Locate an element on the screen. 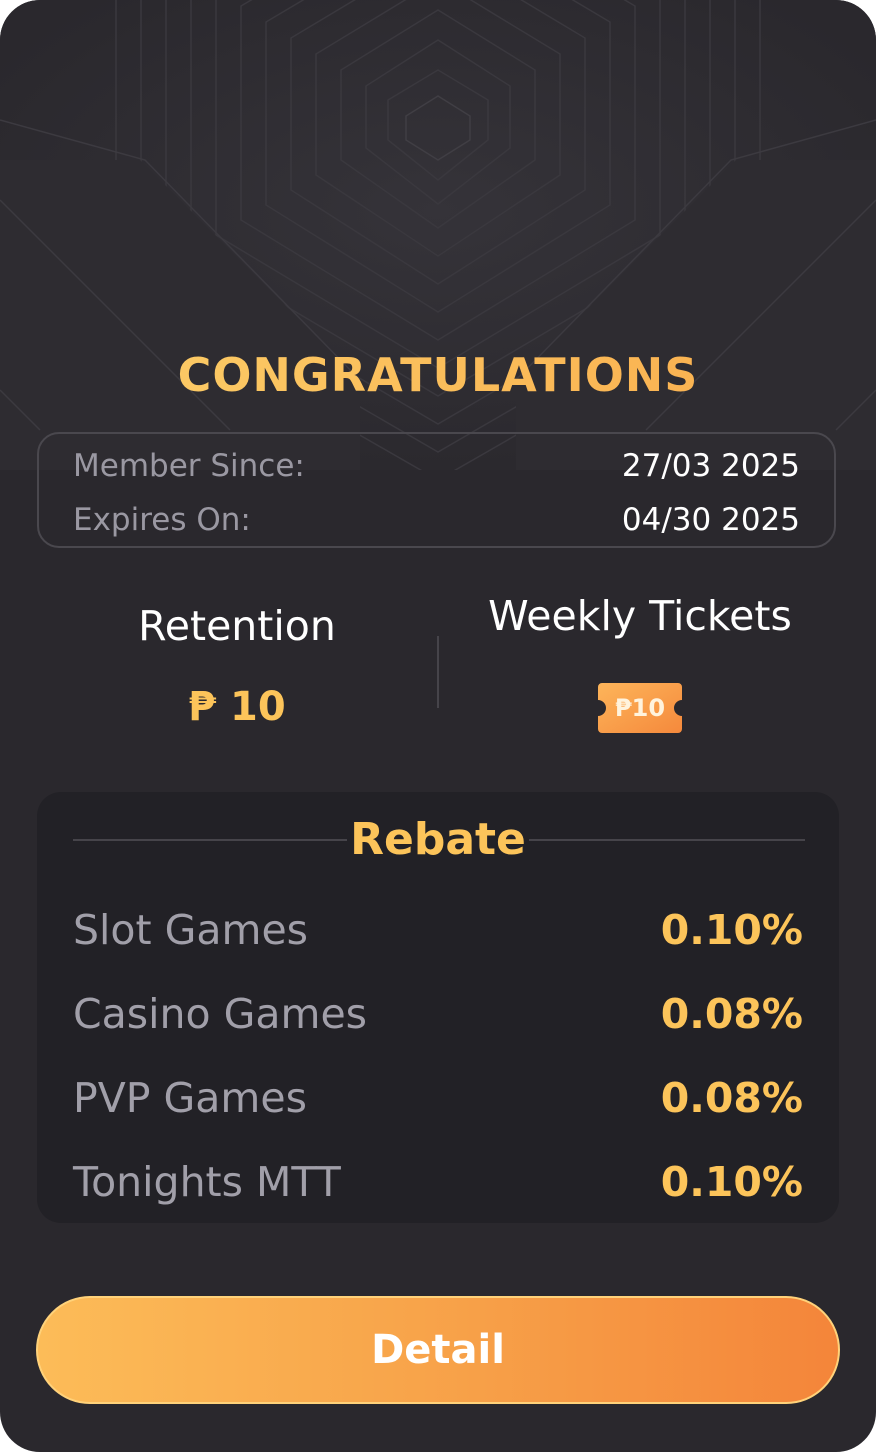 The width and height of the screenshot is (876, 1452). retention-label: Retention is located at coordinates (237, 626).